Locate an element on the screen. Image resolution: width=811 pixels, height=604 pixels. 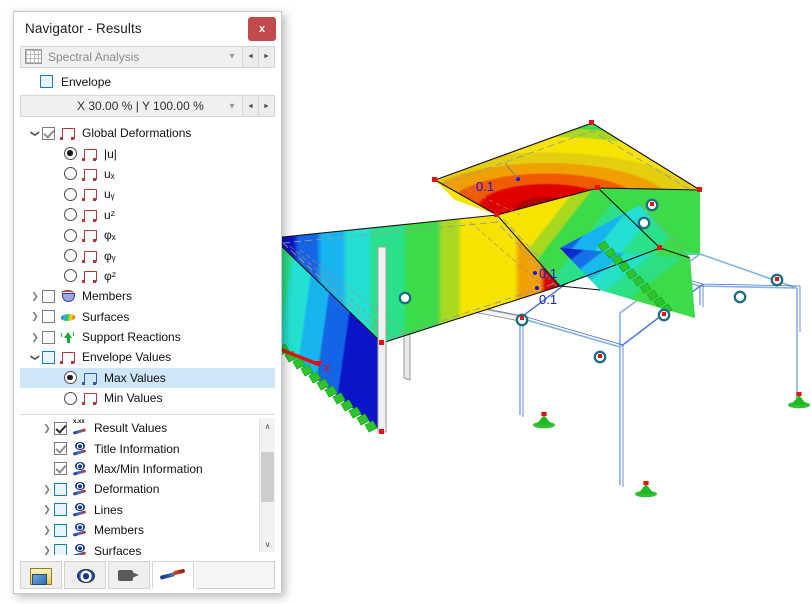
analysis-prev-button: ◄ is located at coordinates (250, 57).